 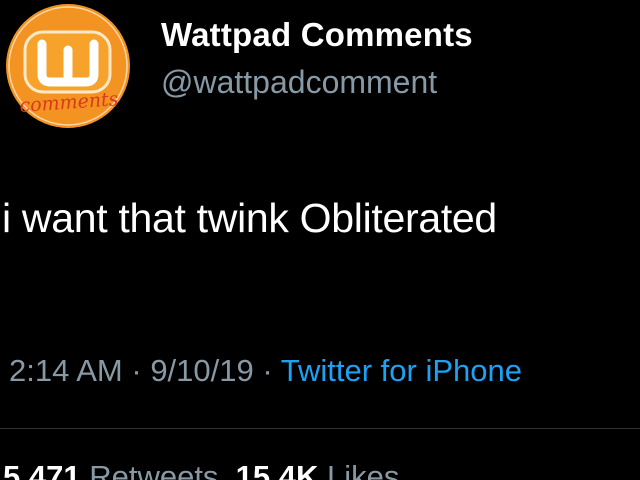 What do you see at coordinates (277, 469) in the screenshot?
I see `likes-count: 15.4K` at bounding box center [277, 469].